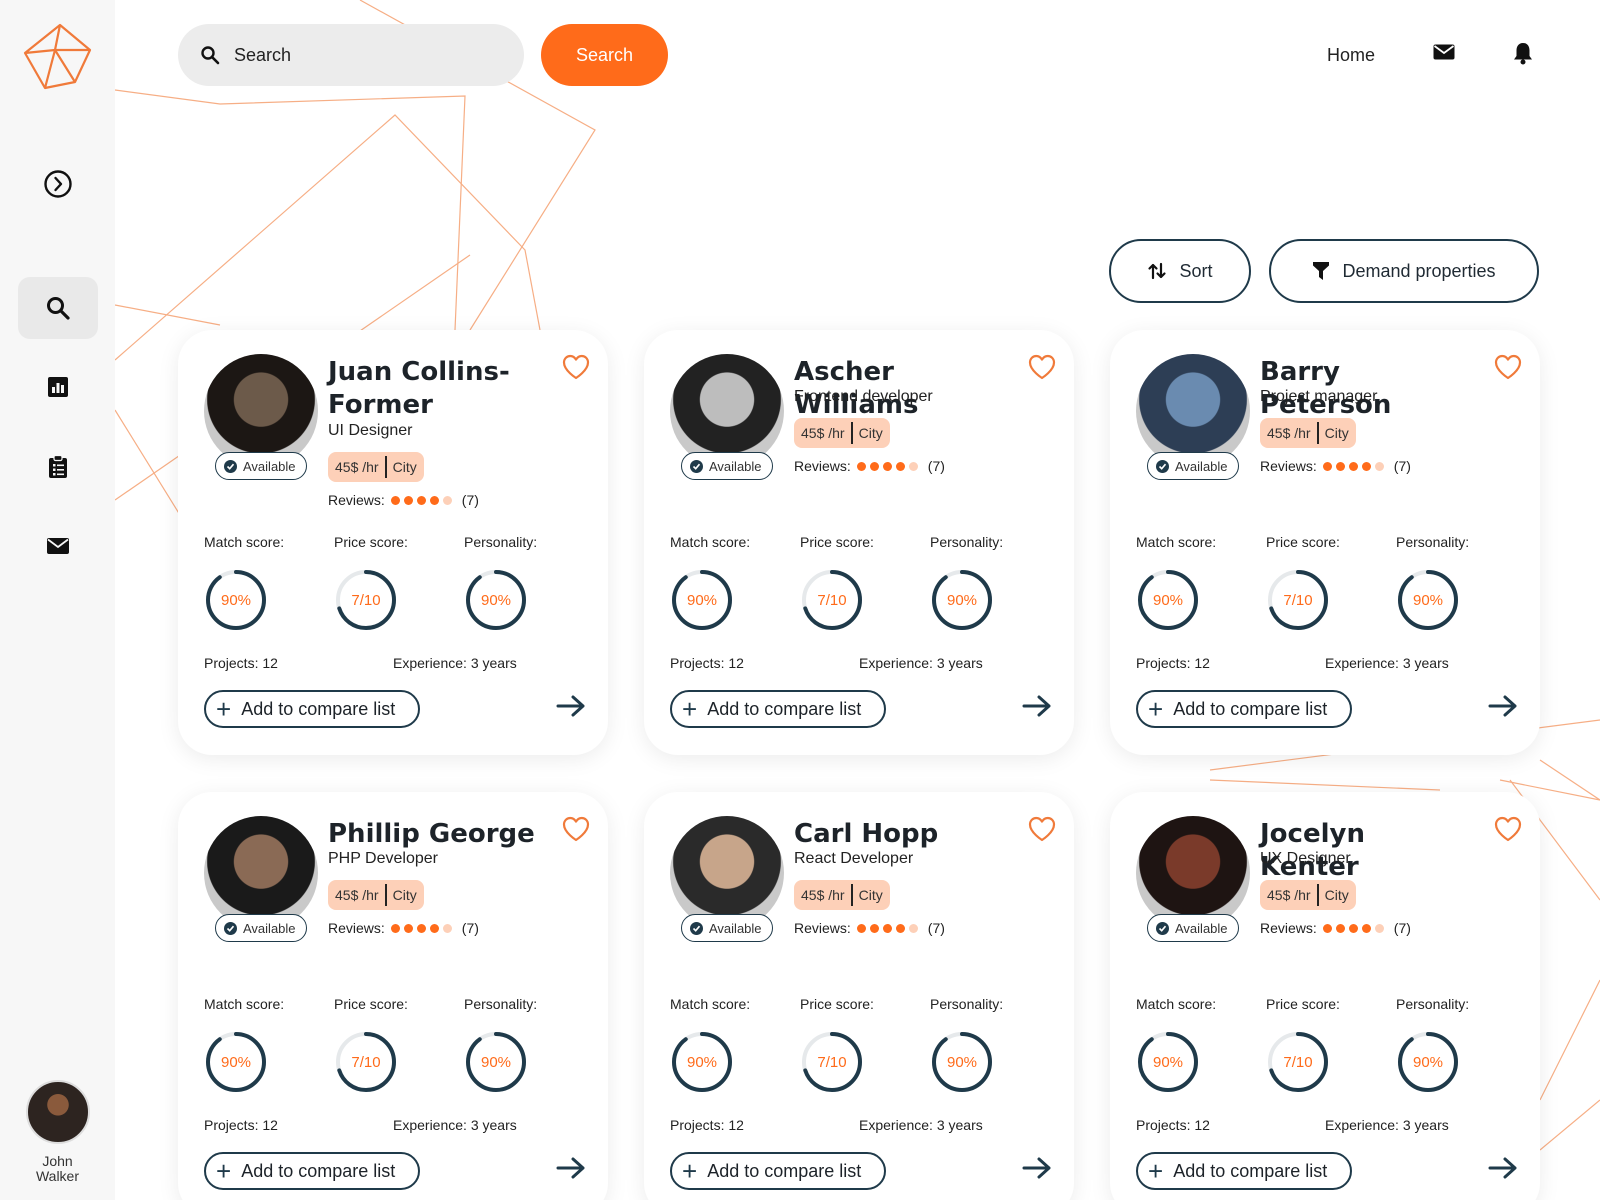 The image size is (1600, 1200). What do you see at coordinates (1362, 663) in the screenshot?
I see `experience-label: Experience:` at bounding box center [1362, 663].